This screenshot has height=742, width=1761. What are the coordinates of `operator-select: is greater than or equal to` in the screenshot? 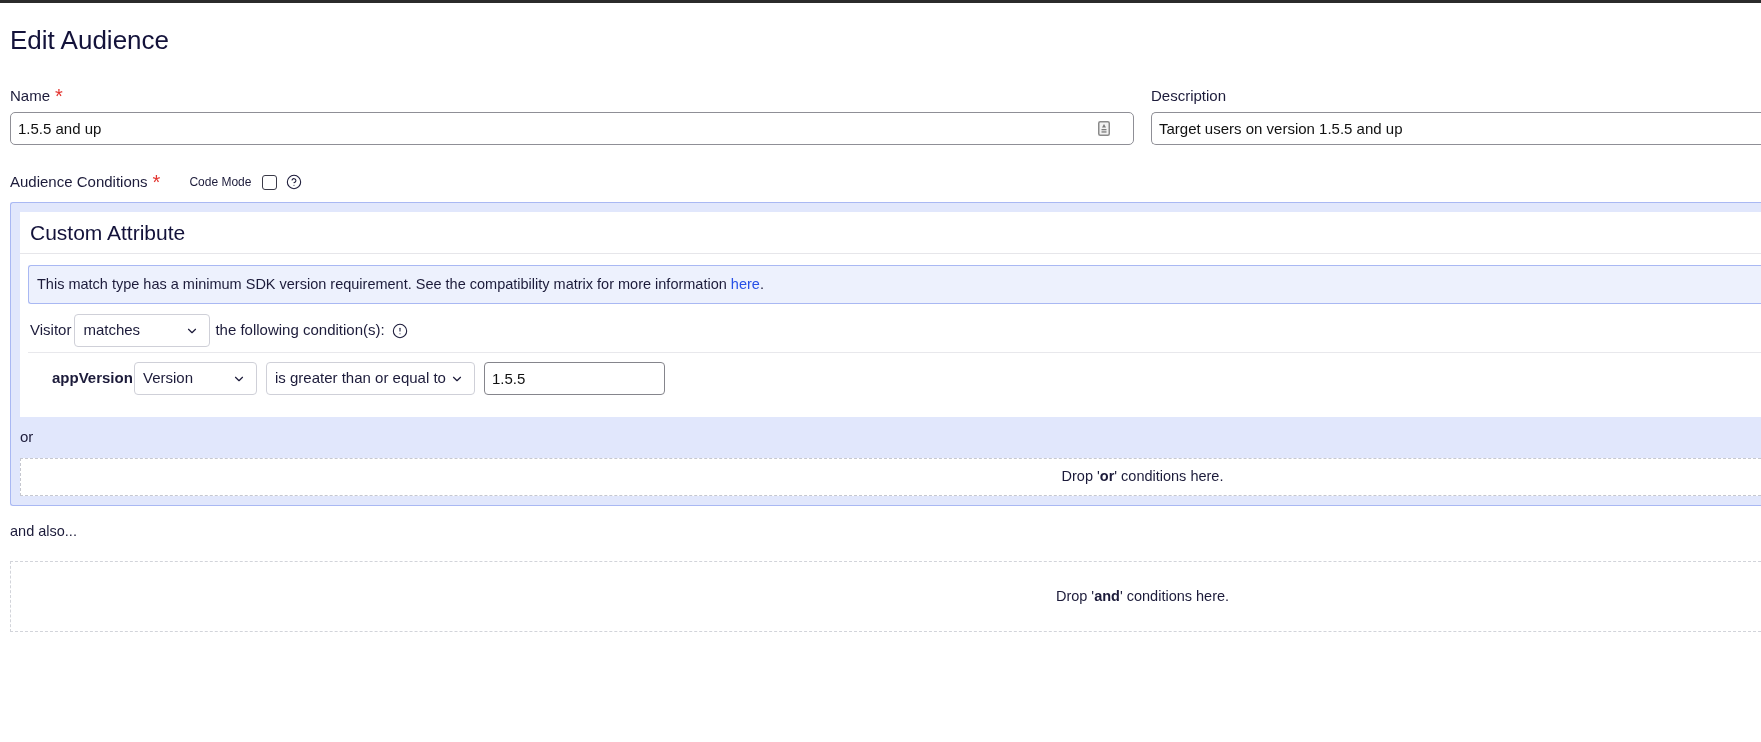 It's located at (370, 378).